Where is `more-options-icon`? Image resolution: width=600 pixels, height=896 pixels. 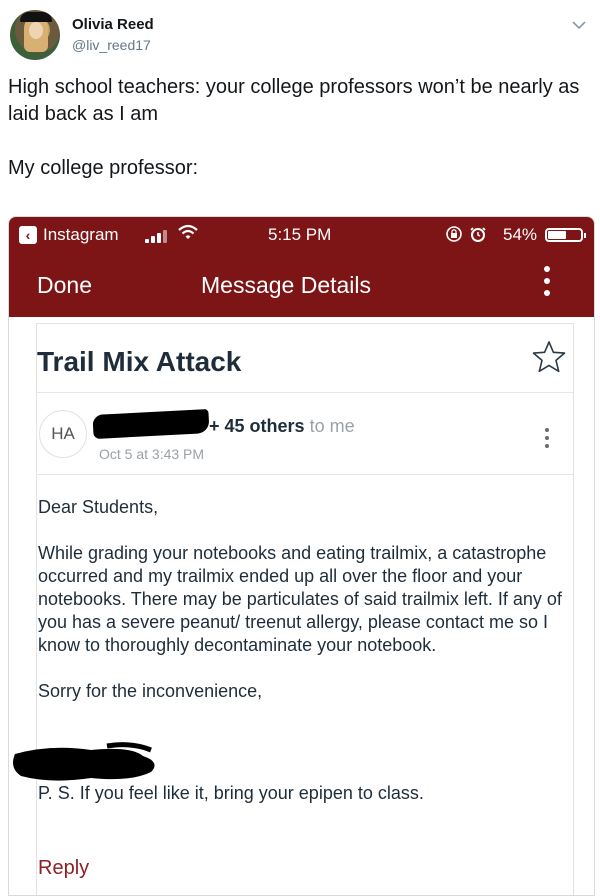 more-options-icon is located at coordinates (547, 286).